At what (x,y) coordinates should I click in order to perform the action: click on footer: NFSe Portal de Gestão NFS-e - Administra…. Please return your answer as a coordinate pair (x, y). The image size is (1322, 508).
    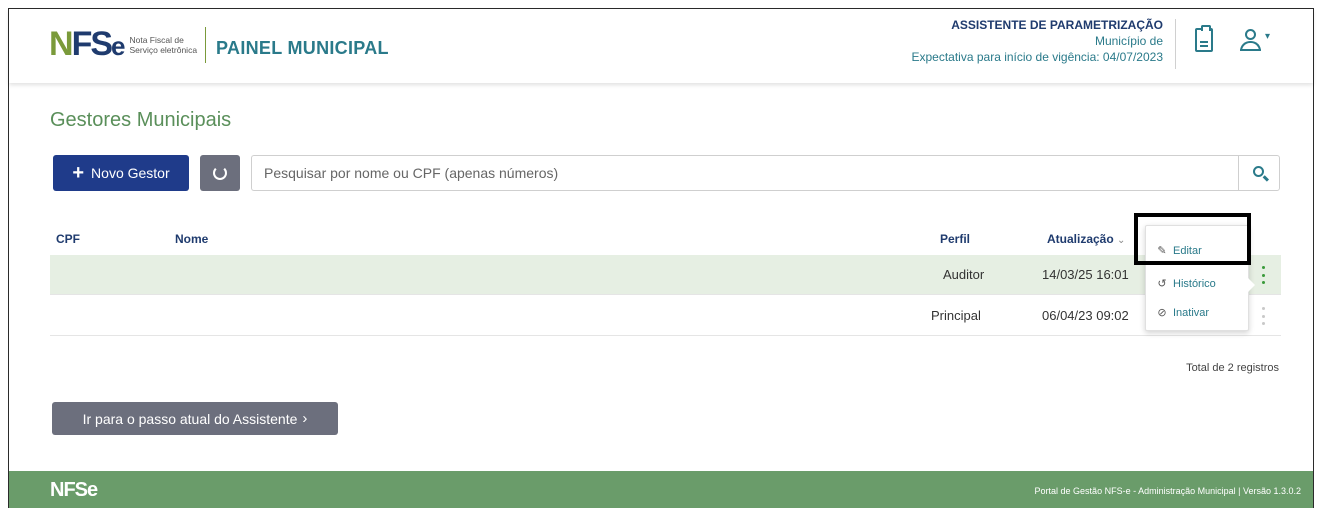
    Looking at the image, I should click on (661, 489).